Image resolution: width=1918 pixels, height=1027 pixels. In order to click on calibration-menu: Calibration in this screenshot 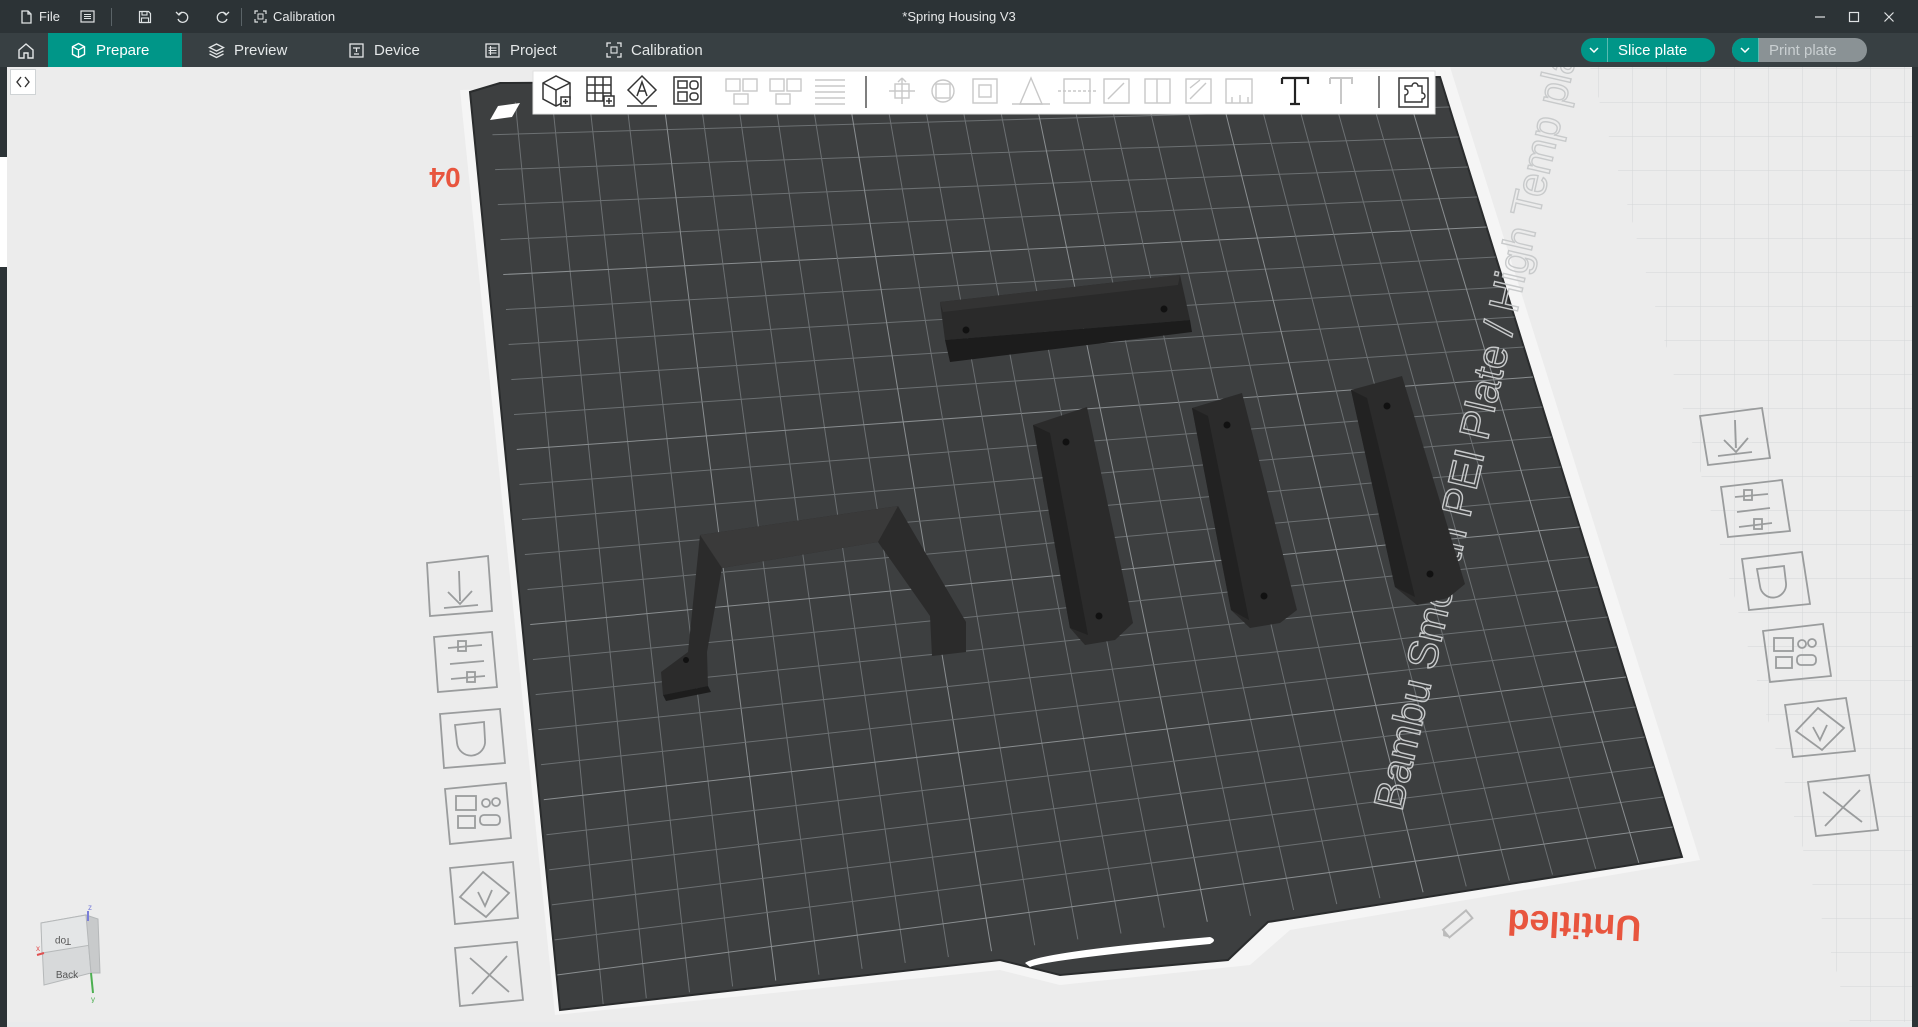, I will do `click(294, 16)`.